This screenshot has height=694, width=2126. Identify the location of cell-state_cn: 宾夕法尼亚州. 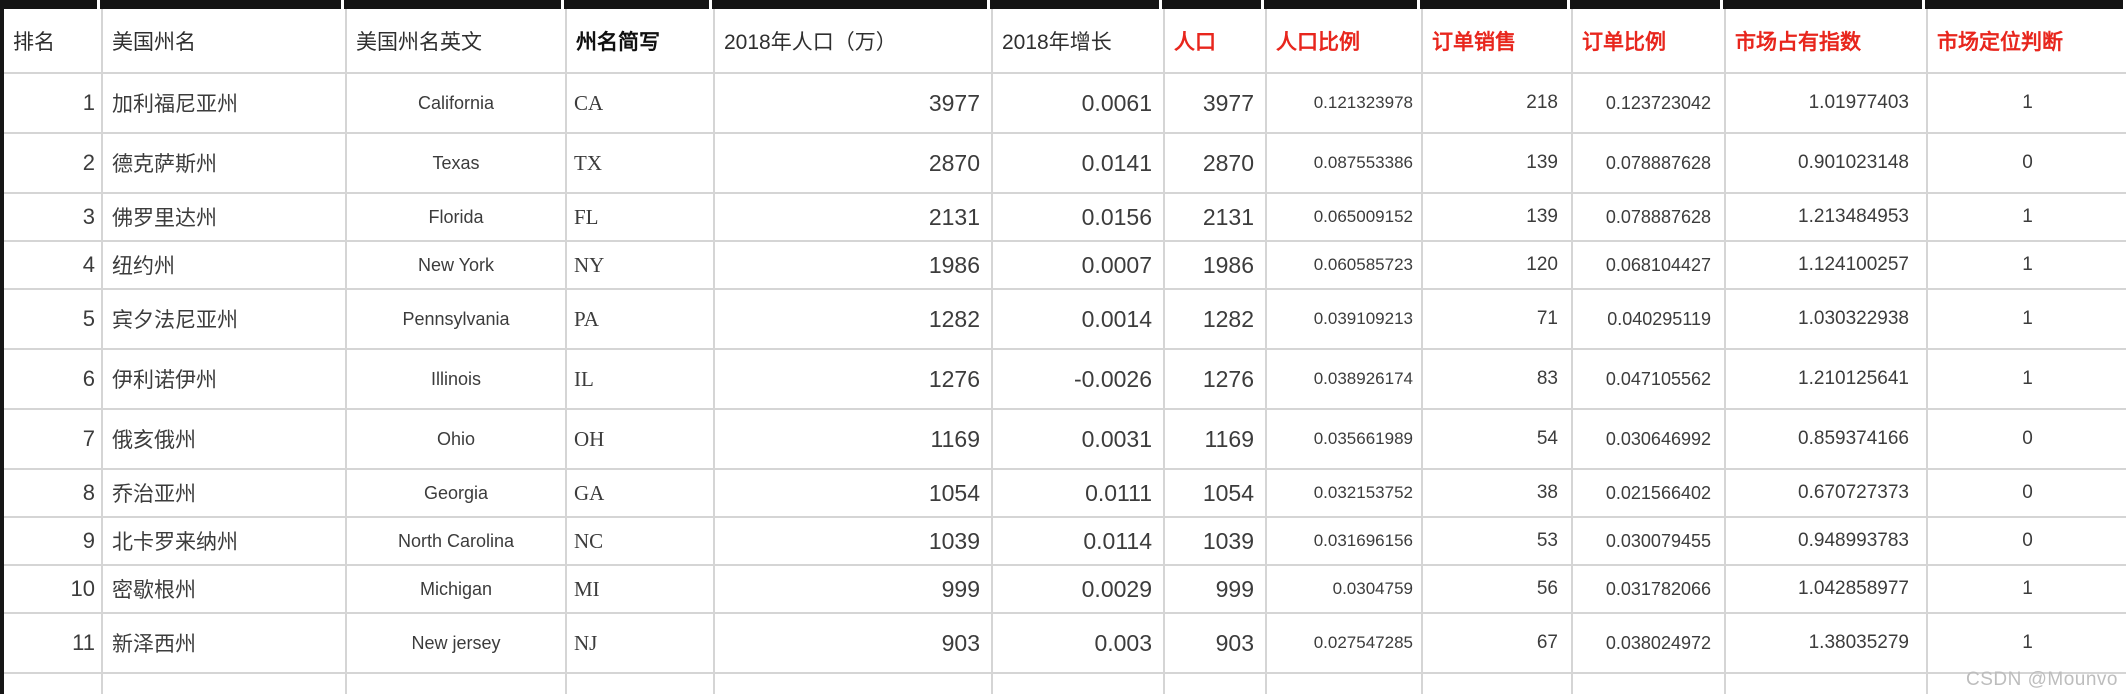
(224, 319).